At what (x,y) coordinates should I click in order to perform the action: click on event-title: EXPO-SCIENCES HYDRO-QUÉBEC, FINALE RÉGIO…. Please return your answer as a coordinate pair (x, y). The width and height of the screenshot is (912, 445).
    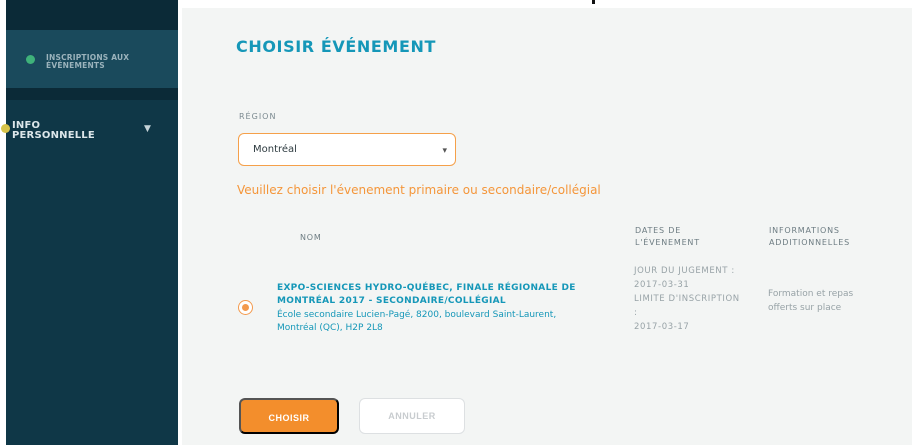
    Looking at the image, I should click on (426, 294).